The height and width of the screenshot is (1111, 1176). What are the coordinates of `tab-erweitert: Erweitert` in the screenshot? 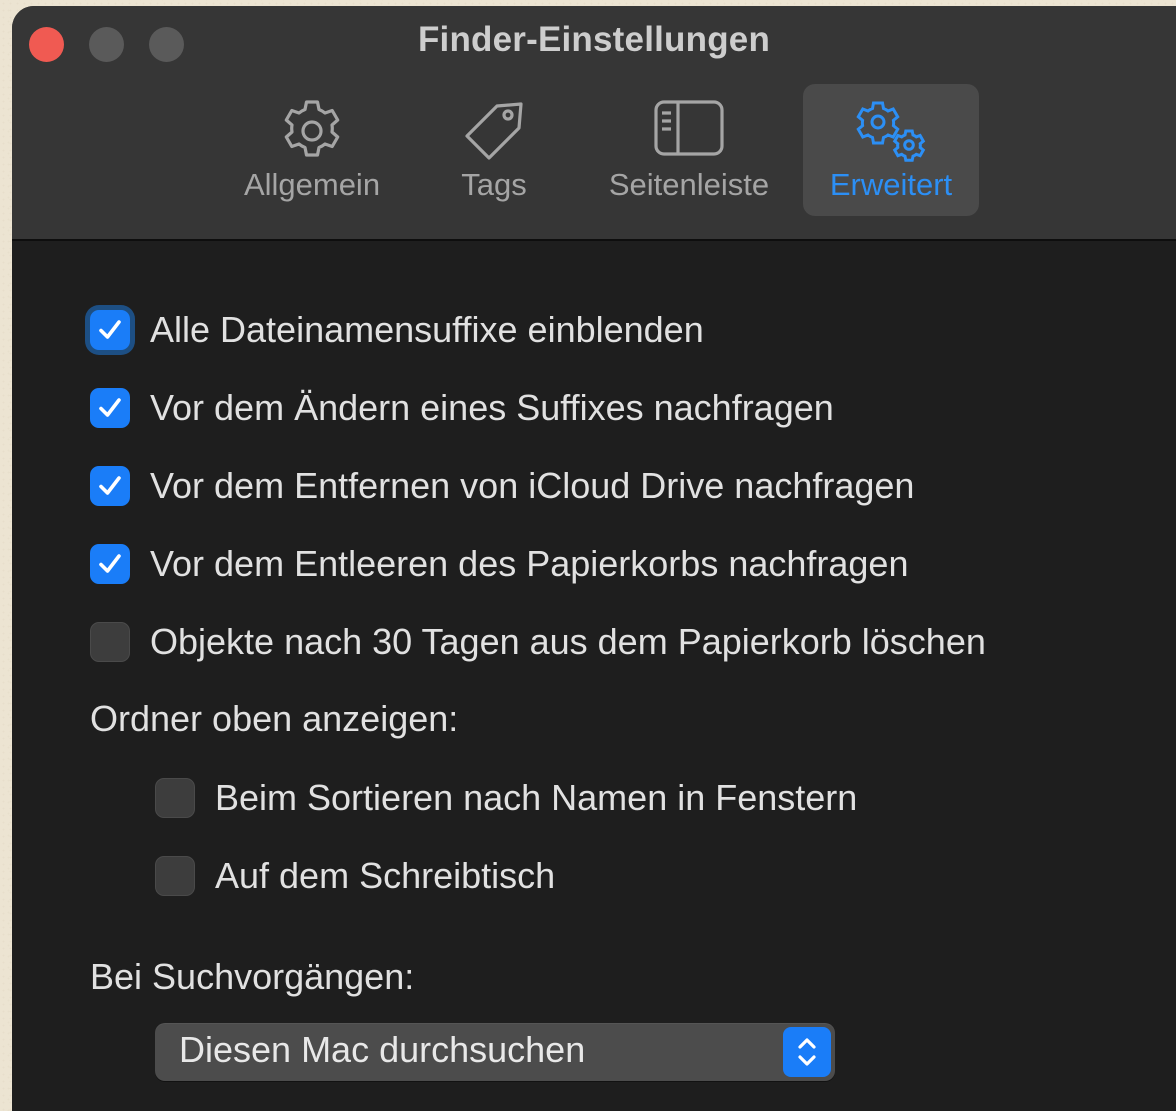 It's located at (891, 150).